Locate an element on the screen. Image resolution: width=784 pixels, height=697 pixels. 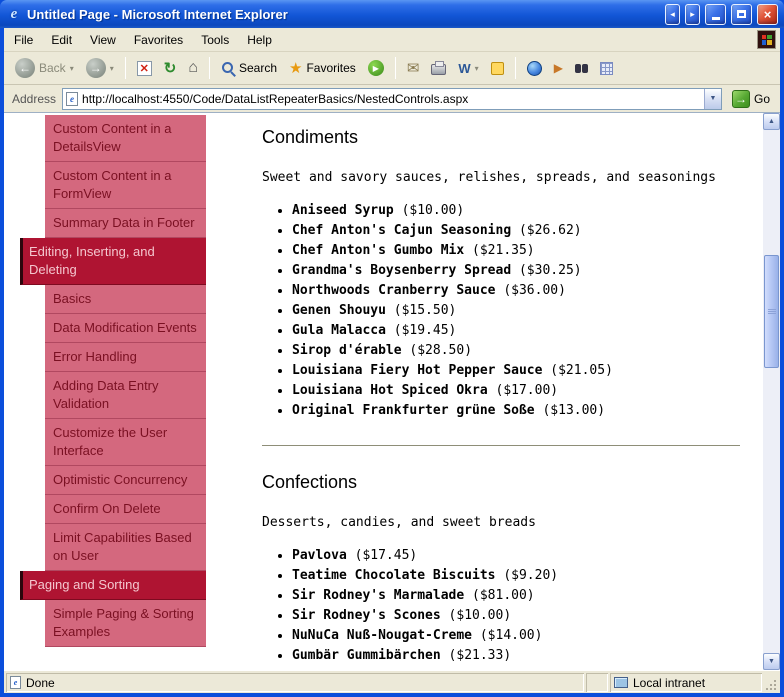
media-icon: ▶ is located at coordinates (375, 68).